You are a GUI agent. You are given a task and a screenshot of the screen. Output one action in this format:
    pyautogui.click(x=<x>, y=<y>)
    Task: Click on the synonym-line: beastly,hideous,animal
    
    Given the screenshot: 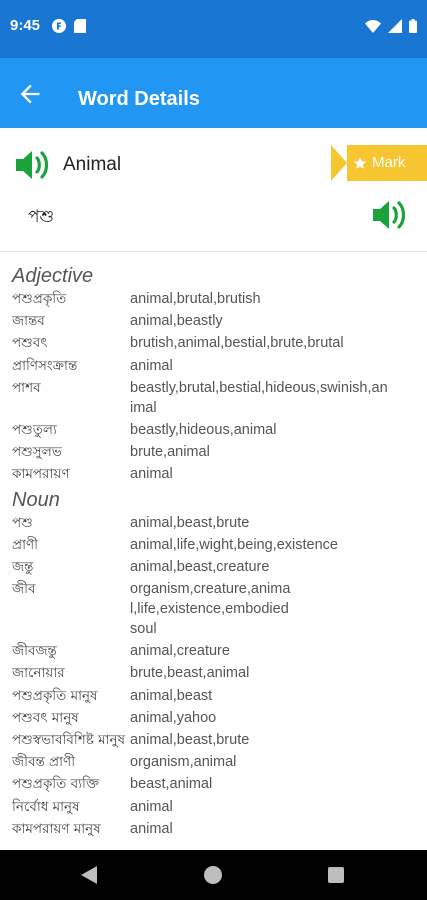 What is the action you would take?
    pyautogui.click(x=203, y=429)
    